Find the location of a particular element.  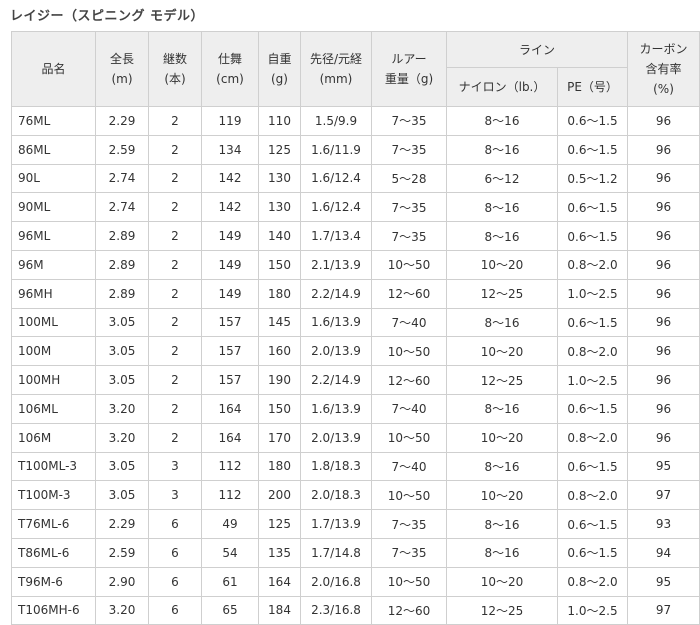

table-row: 76ML 2.29 2 119 110 1.5/9.9 7〜35 8〜16 0.6〜1.5 96 is located at coordinates (355, 121).